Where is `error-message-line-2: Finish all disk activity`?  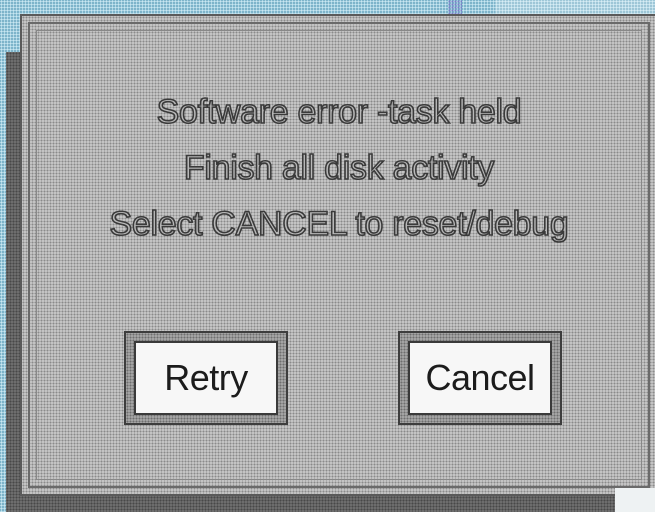 error-message-line-2: Finish all disk activity is located at coordinates (339, 168).